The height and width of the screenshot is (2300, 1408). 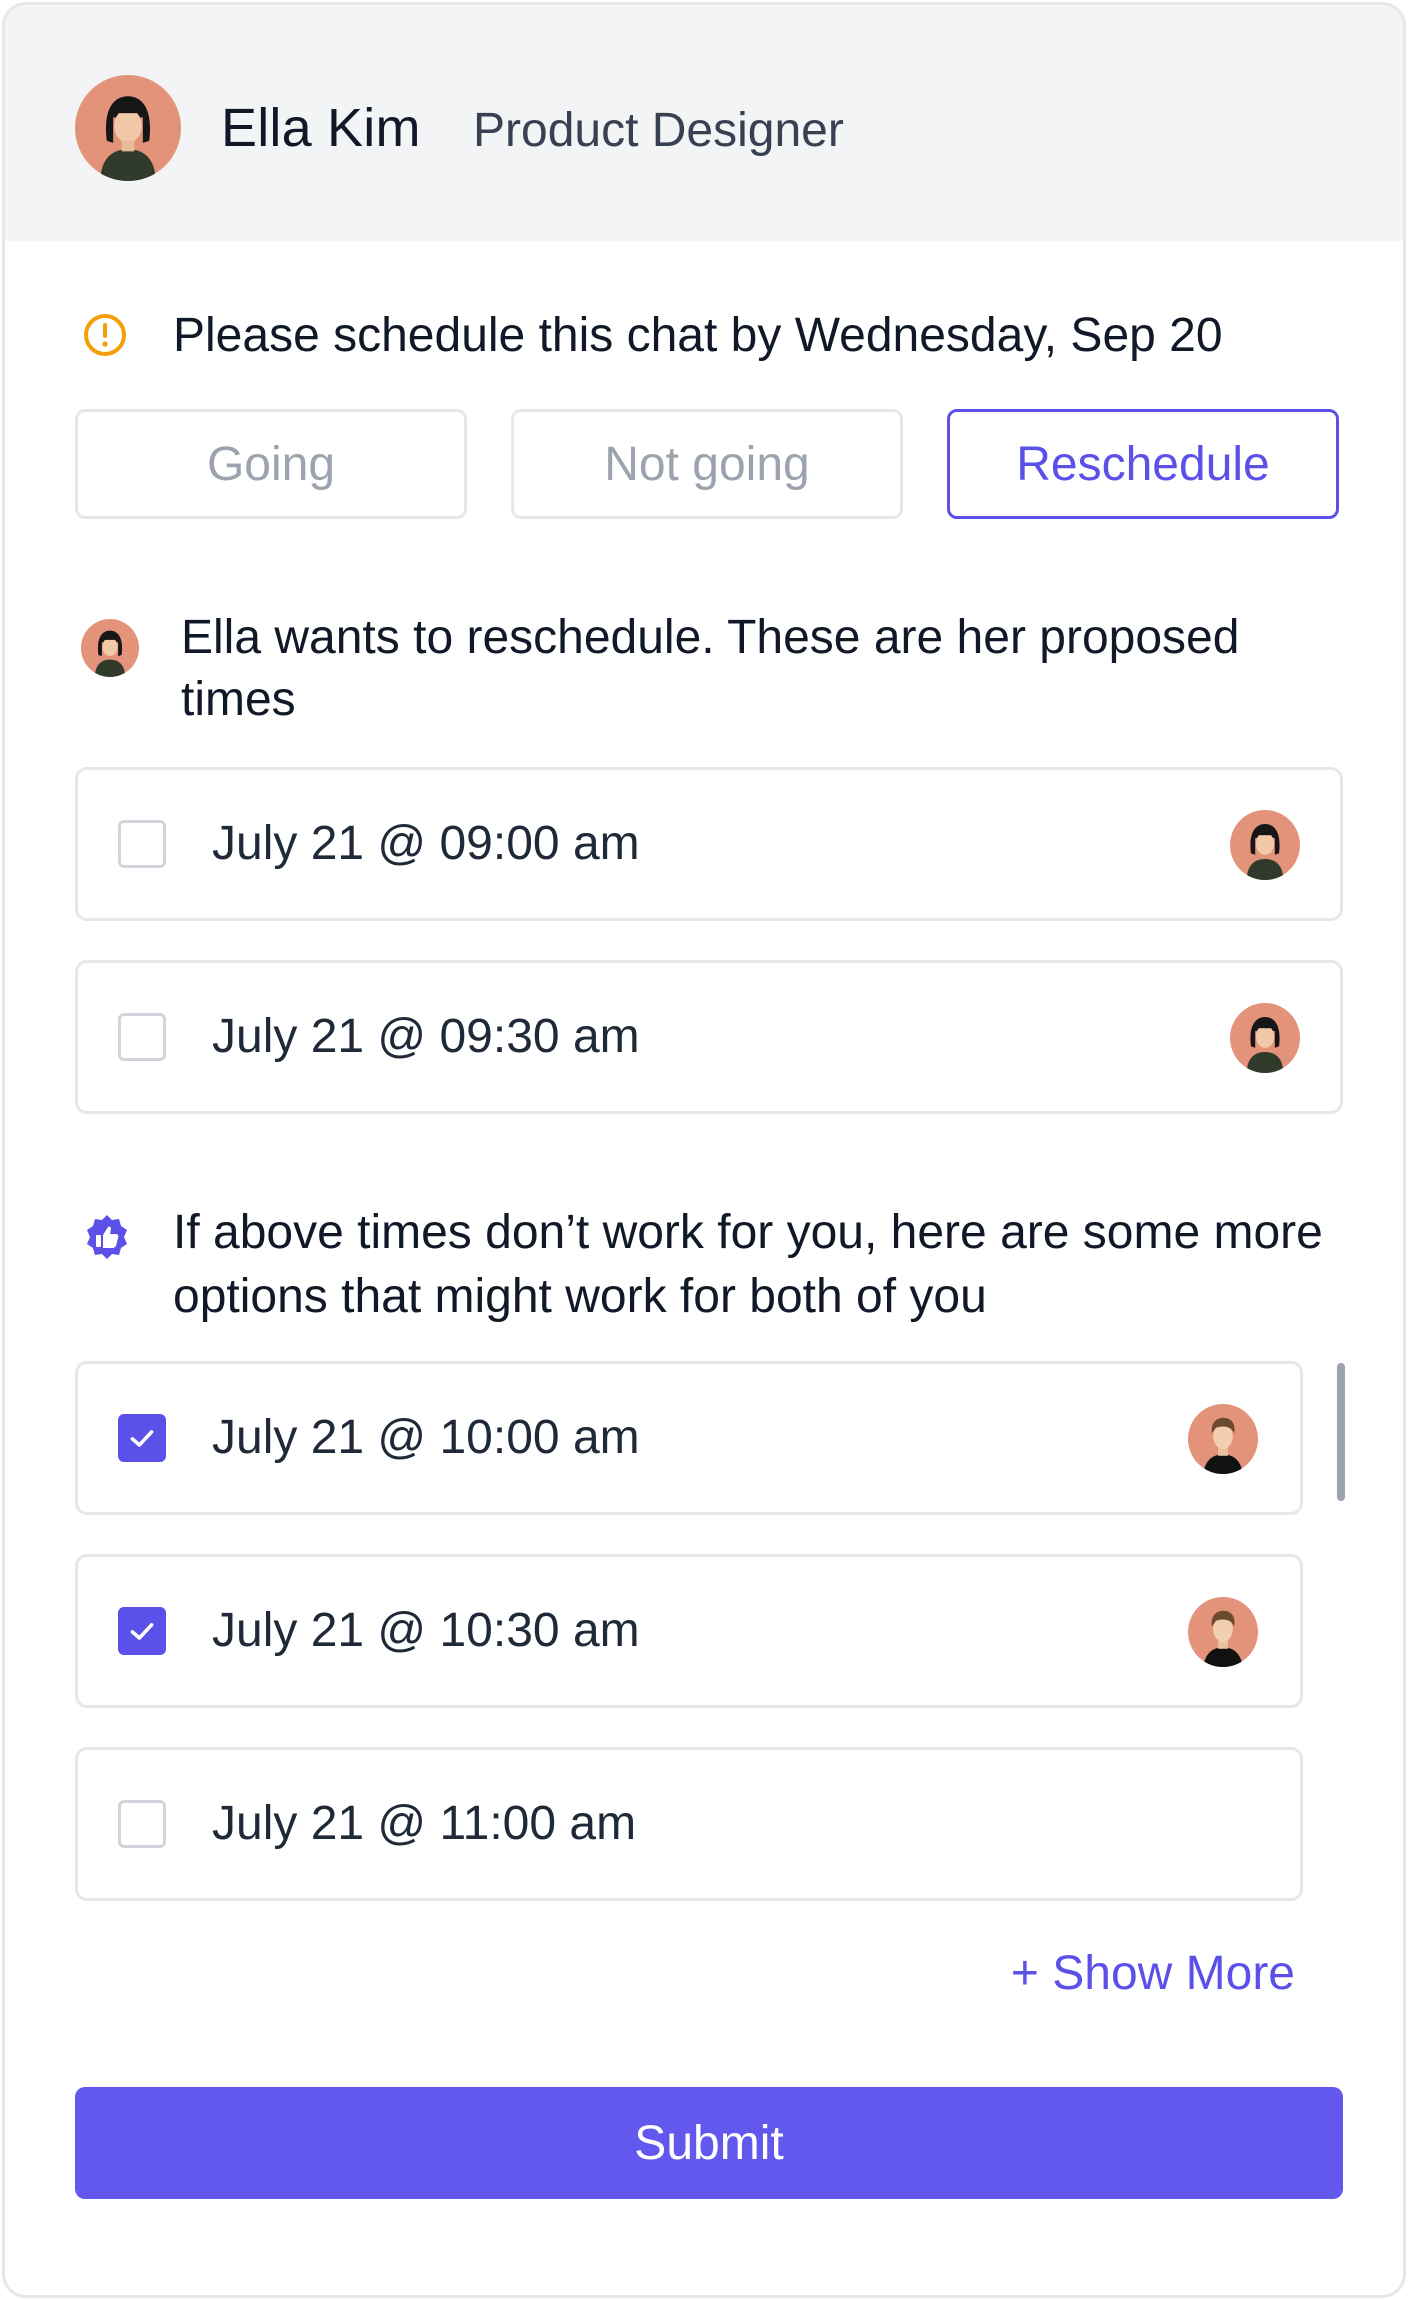 I want to click on slot-label: July 21 @ 11:00 am, so click(x=424, y=1823).